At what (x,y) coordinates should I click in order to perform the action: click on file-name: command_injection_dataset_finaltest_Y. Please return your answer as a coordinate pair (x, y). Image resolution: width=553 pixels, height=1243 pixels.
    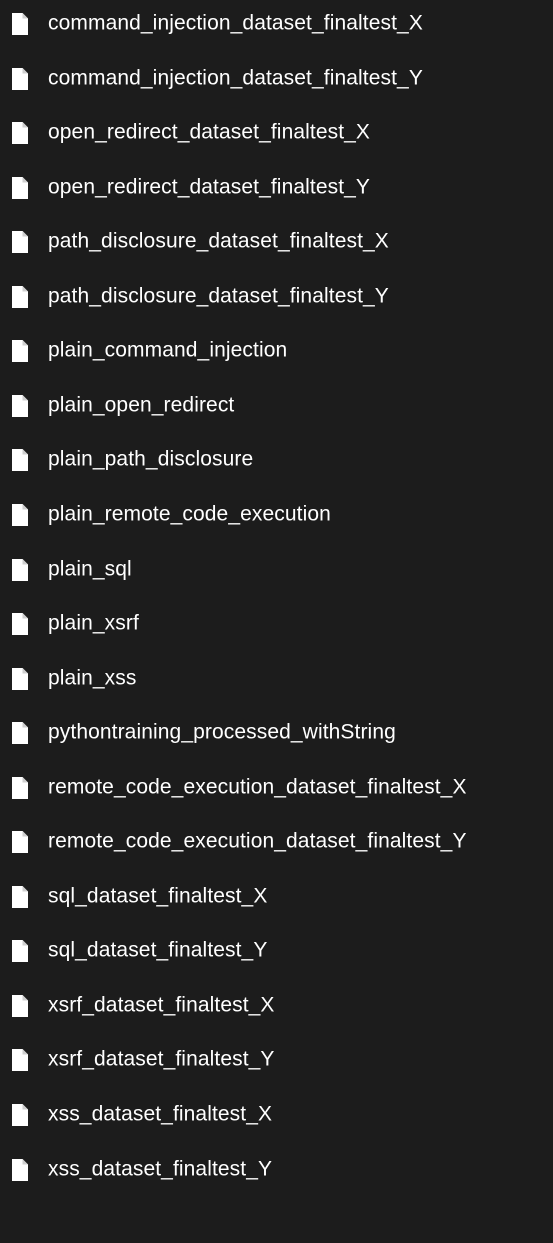
    Looking at the image, I should click on (235, 78).